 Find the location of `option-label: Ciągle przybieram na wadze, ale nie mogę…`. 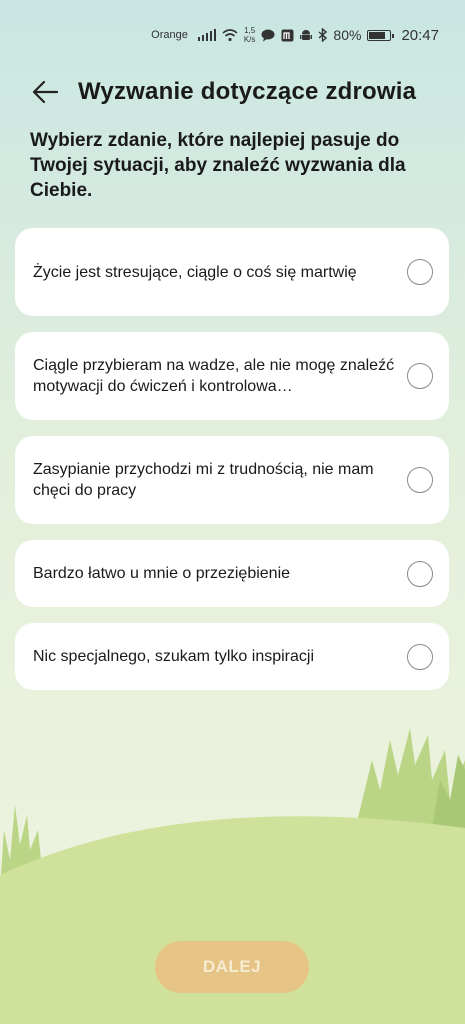

option-label: Ciągle przybieram na wadze, ale nie mogę… is located at coordinates (214, 376).